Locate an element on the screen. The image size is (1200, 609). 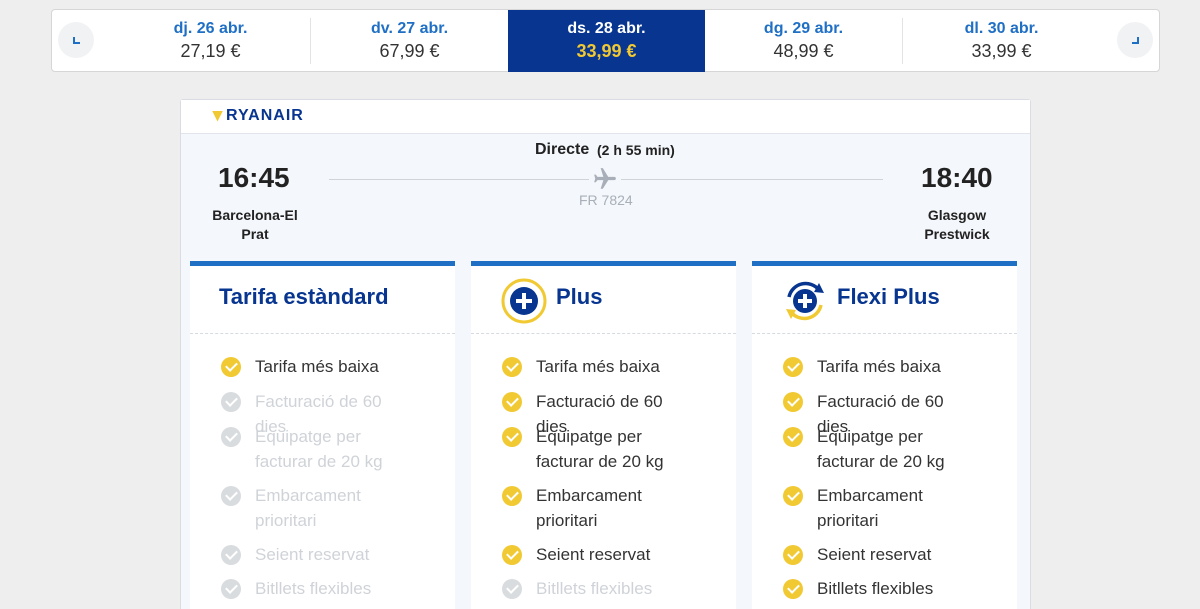
ryanair-logo: RYANAIR is located at coordinates (258, 116).